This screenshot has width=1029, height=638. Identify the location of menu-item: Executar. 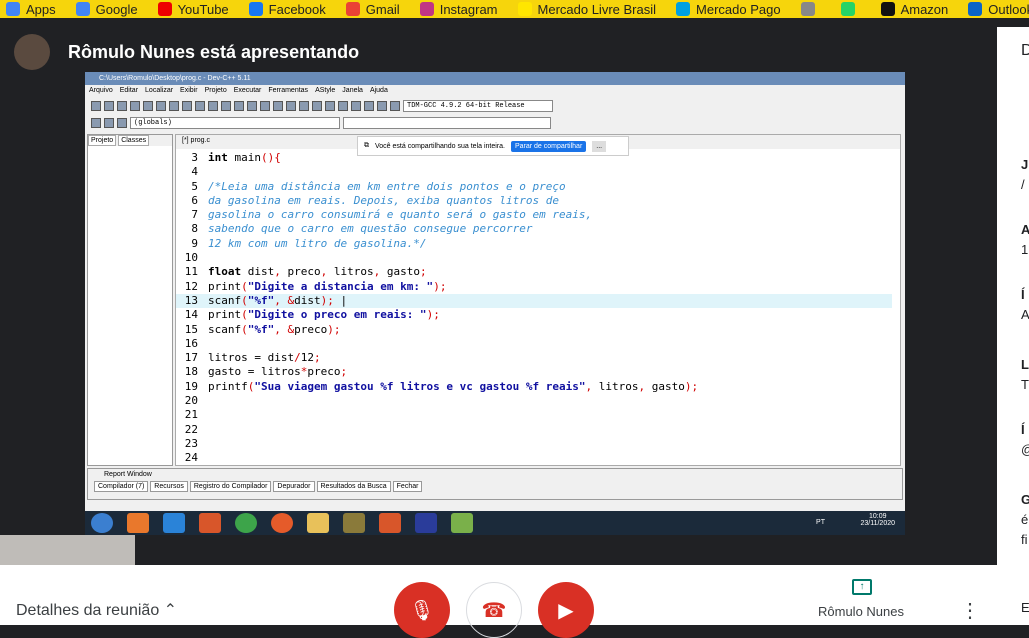
(248, 91).